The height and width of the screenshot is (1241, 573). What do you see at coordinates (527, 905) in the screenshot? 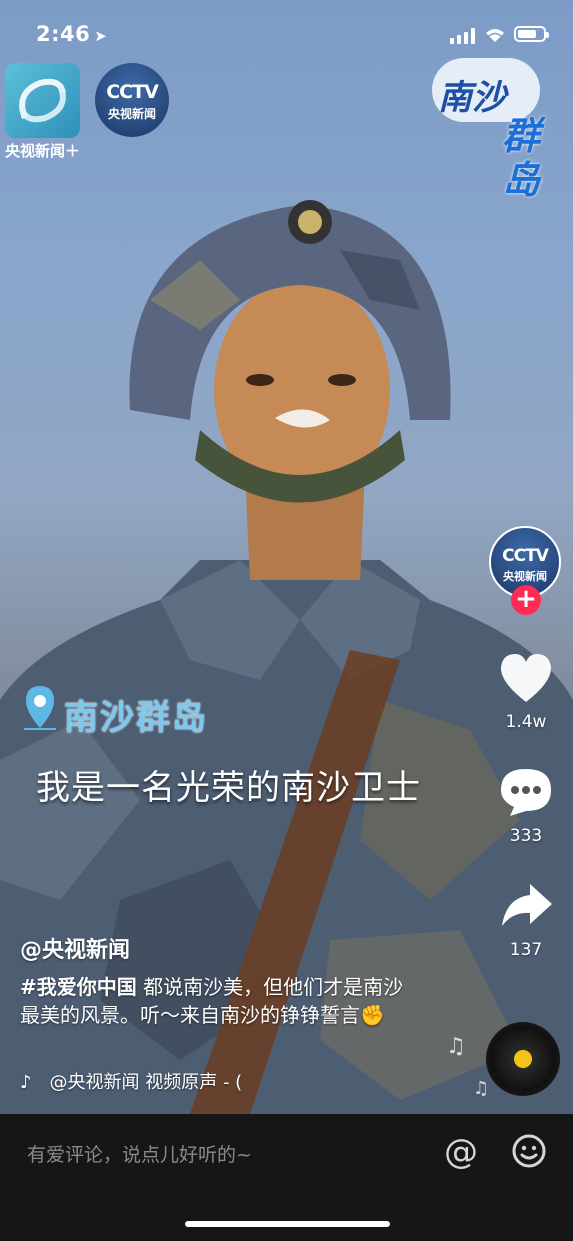
I see `share-arrow-icon` at bounding box center [527, 905].